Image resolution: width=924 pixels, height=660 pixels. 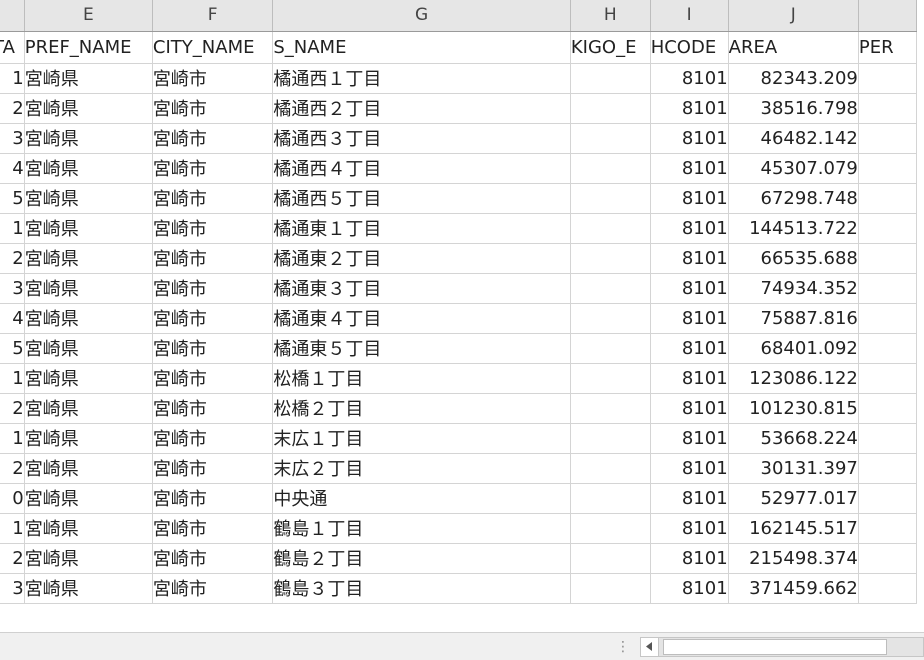 I want to click on cell-sname: 橘通西３丁目, so click(x=421, y=138).